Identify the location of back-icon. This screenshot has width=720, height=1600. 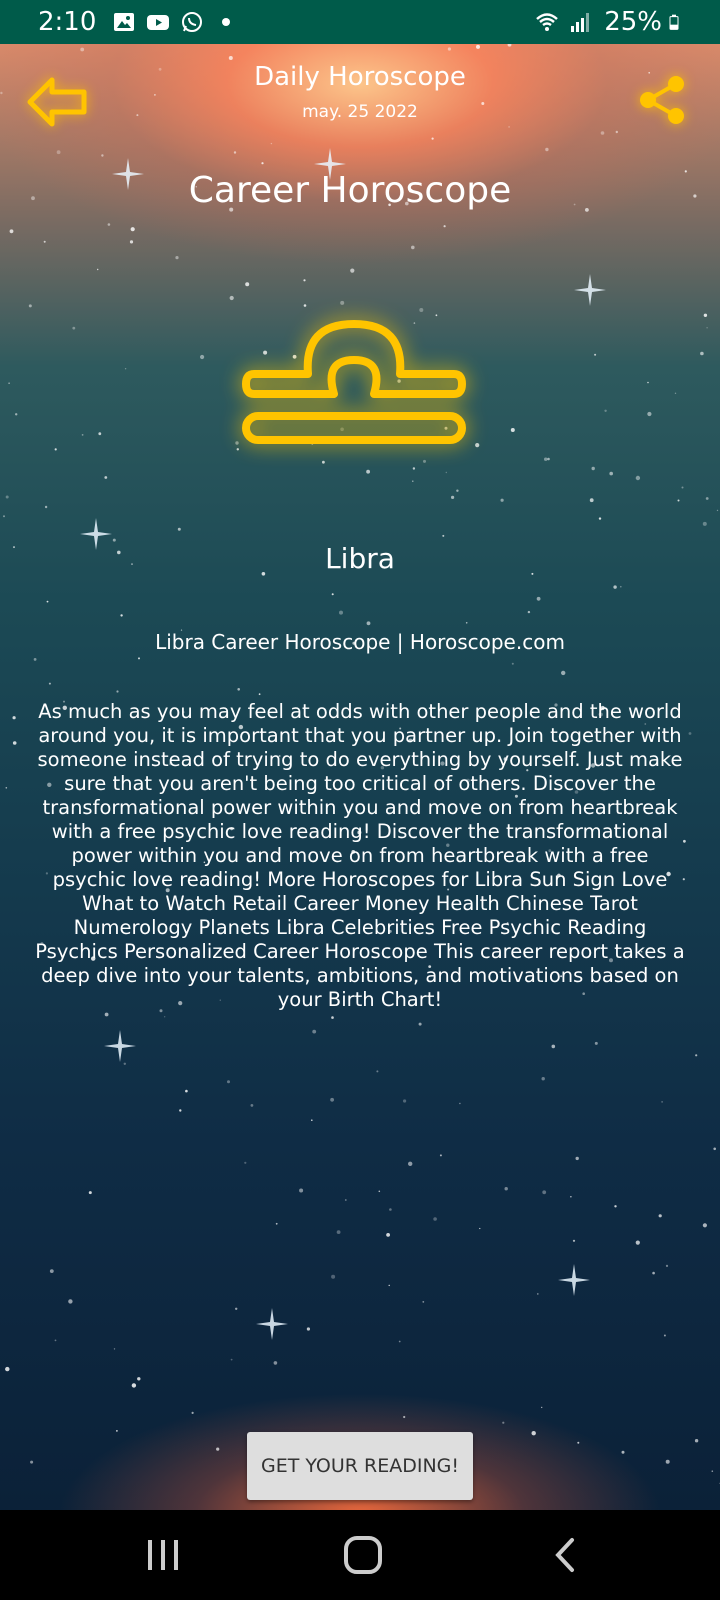
(567, 1555).